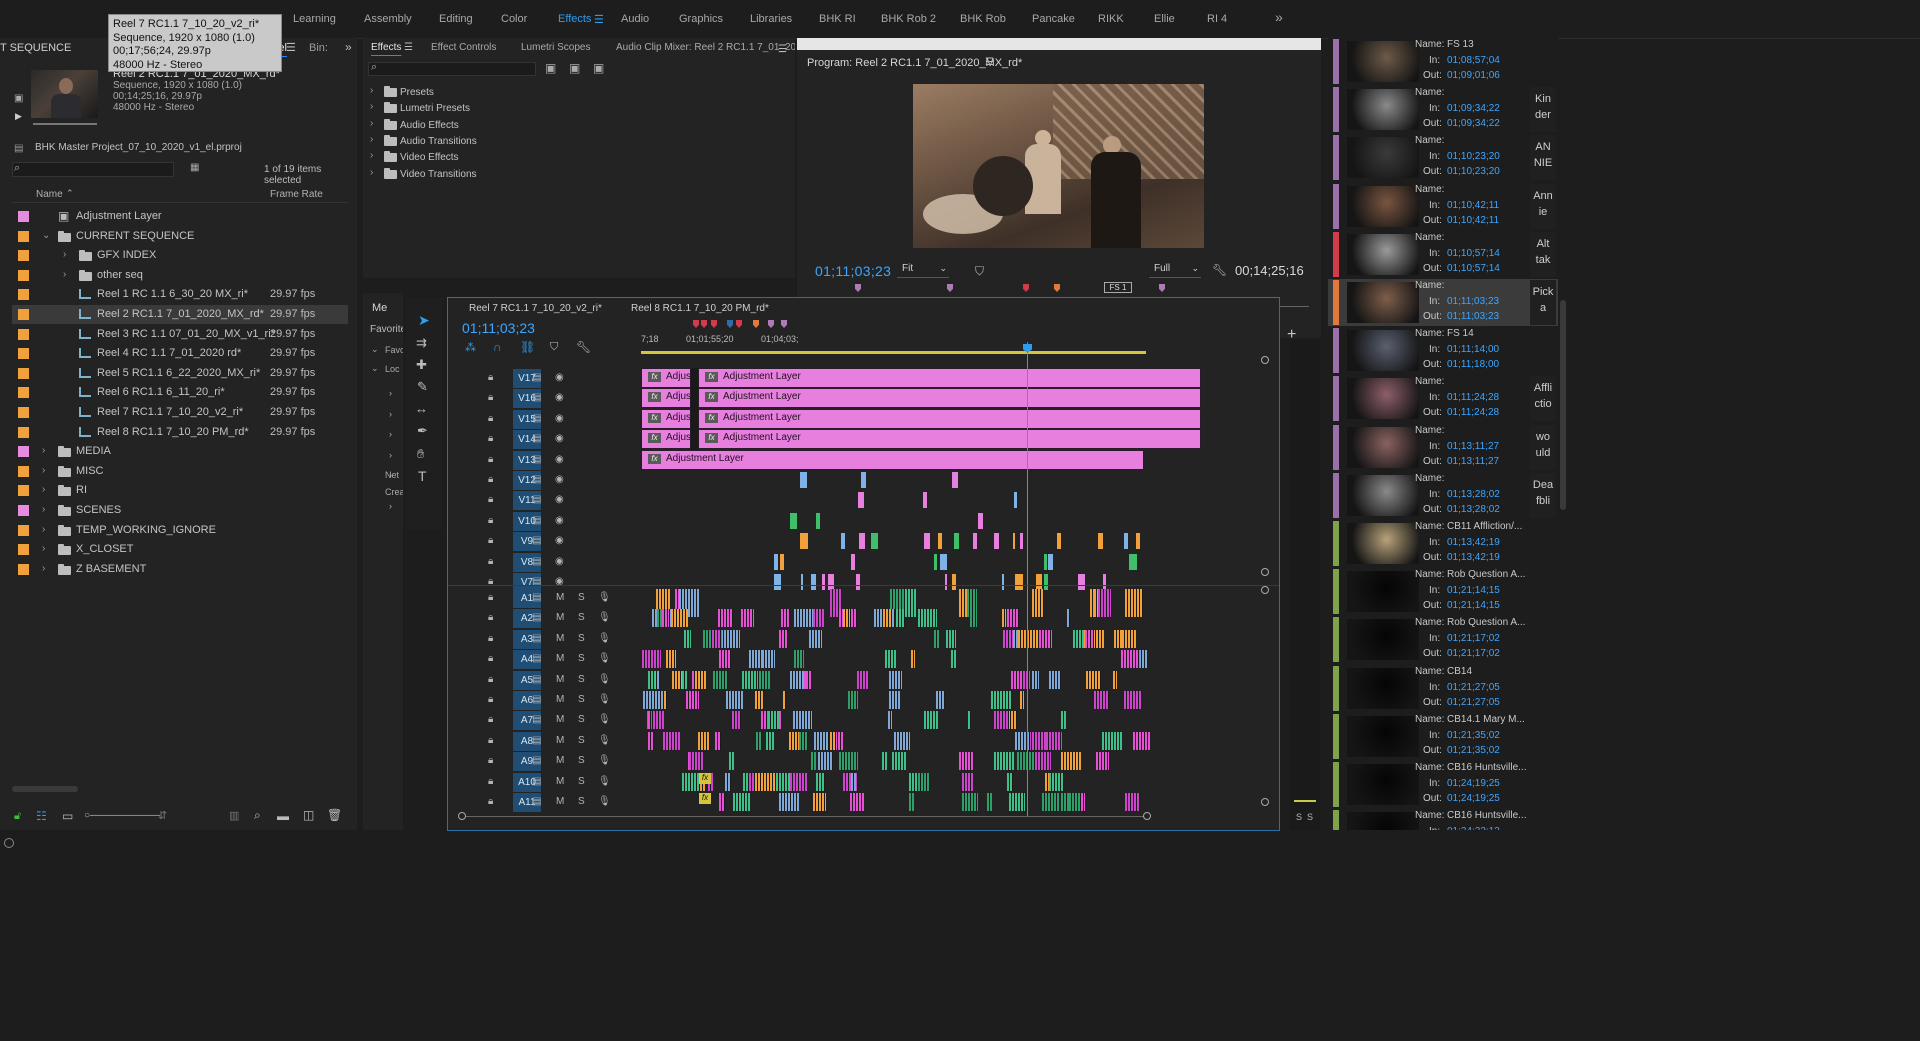 This screenshot has height=1041, width=1920. Describe the element at coordinates (1473, 828) in the screenshot. I see `clip-in-timecode: 01;24;22;12` at that location.